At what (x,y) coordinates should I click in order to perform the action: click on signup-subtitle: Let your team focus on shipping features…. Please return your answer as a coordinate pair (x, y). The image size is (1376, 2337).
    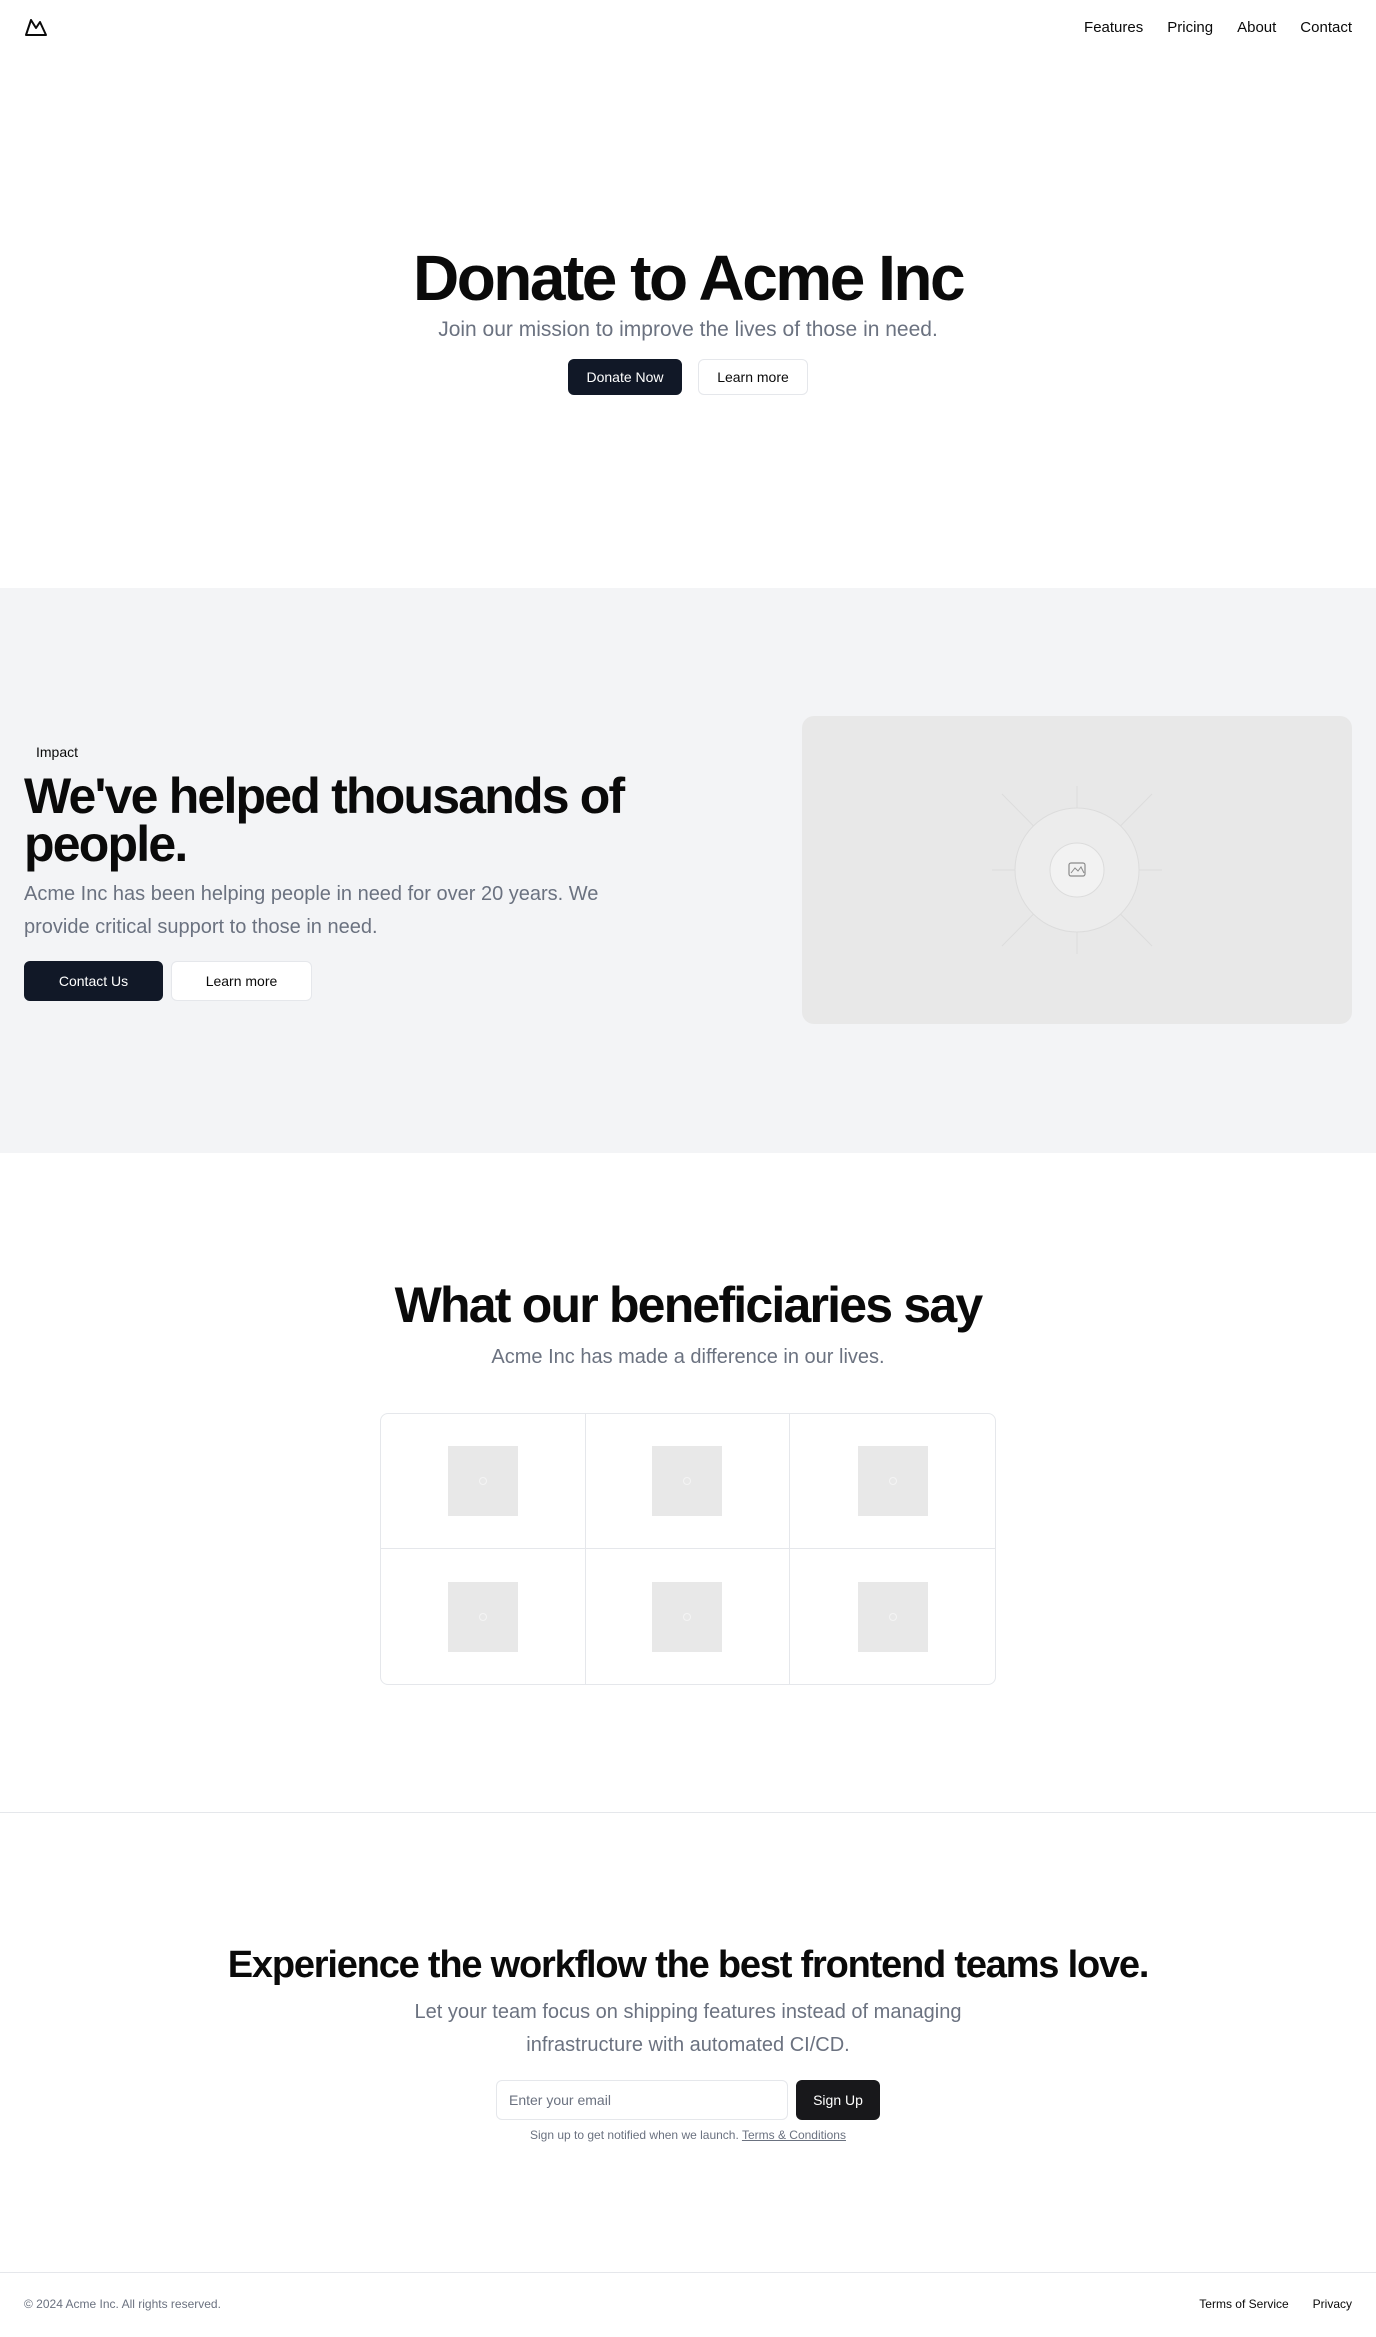
    Looking at the image, I should click on (688, 2028).